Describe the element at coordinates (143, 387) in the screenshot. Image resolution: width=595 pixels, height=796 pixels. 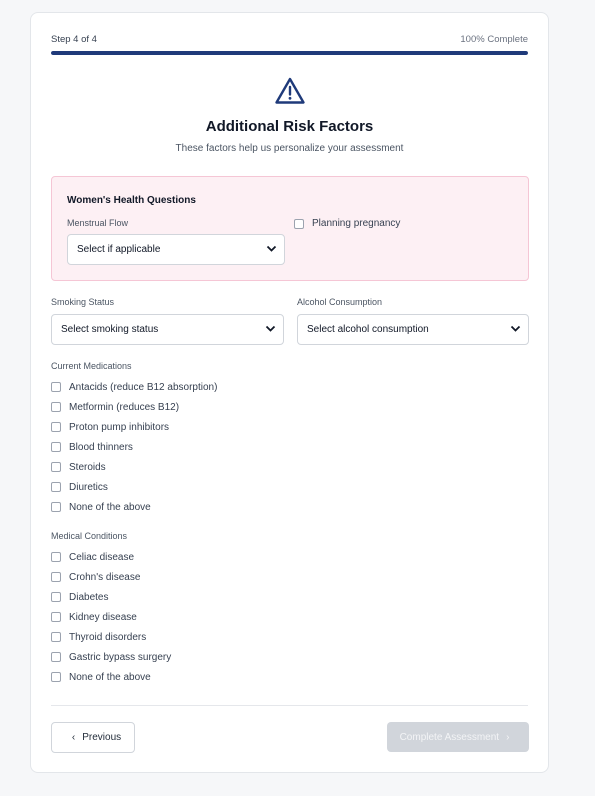
I see `medication-option-label: Antacids (reduce B12 absorption)` at that location.